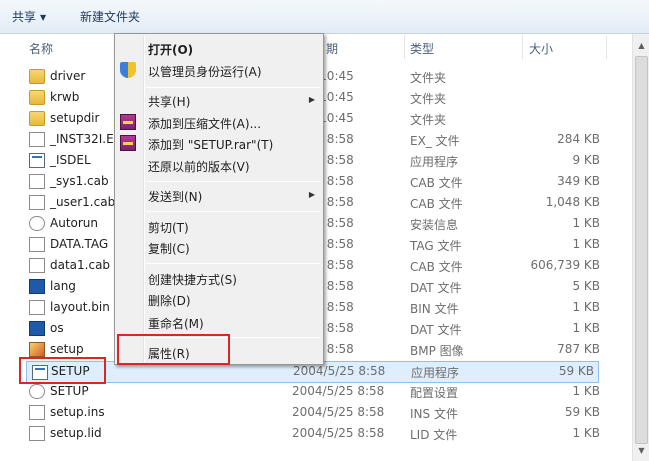 The image size is (649, 461). What do you see at coordinates (565, 265) in the screenshot?
I see `file-size: 606,739 KB` at bounding box center [565, 265].